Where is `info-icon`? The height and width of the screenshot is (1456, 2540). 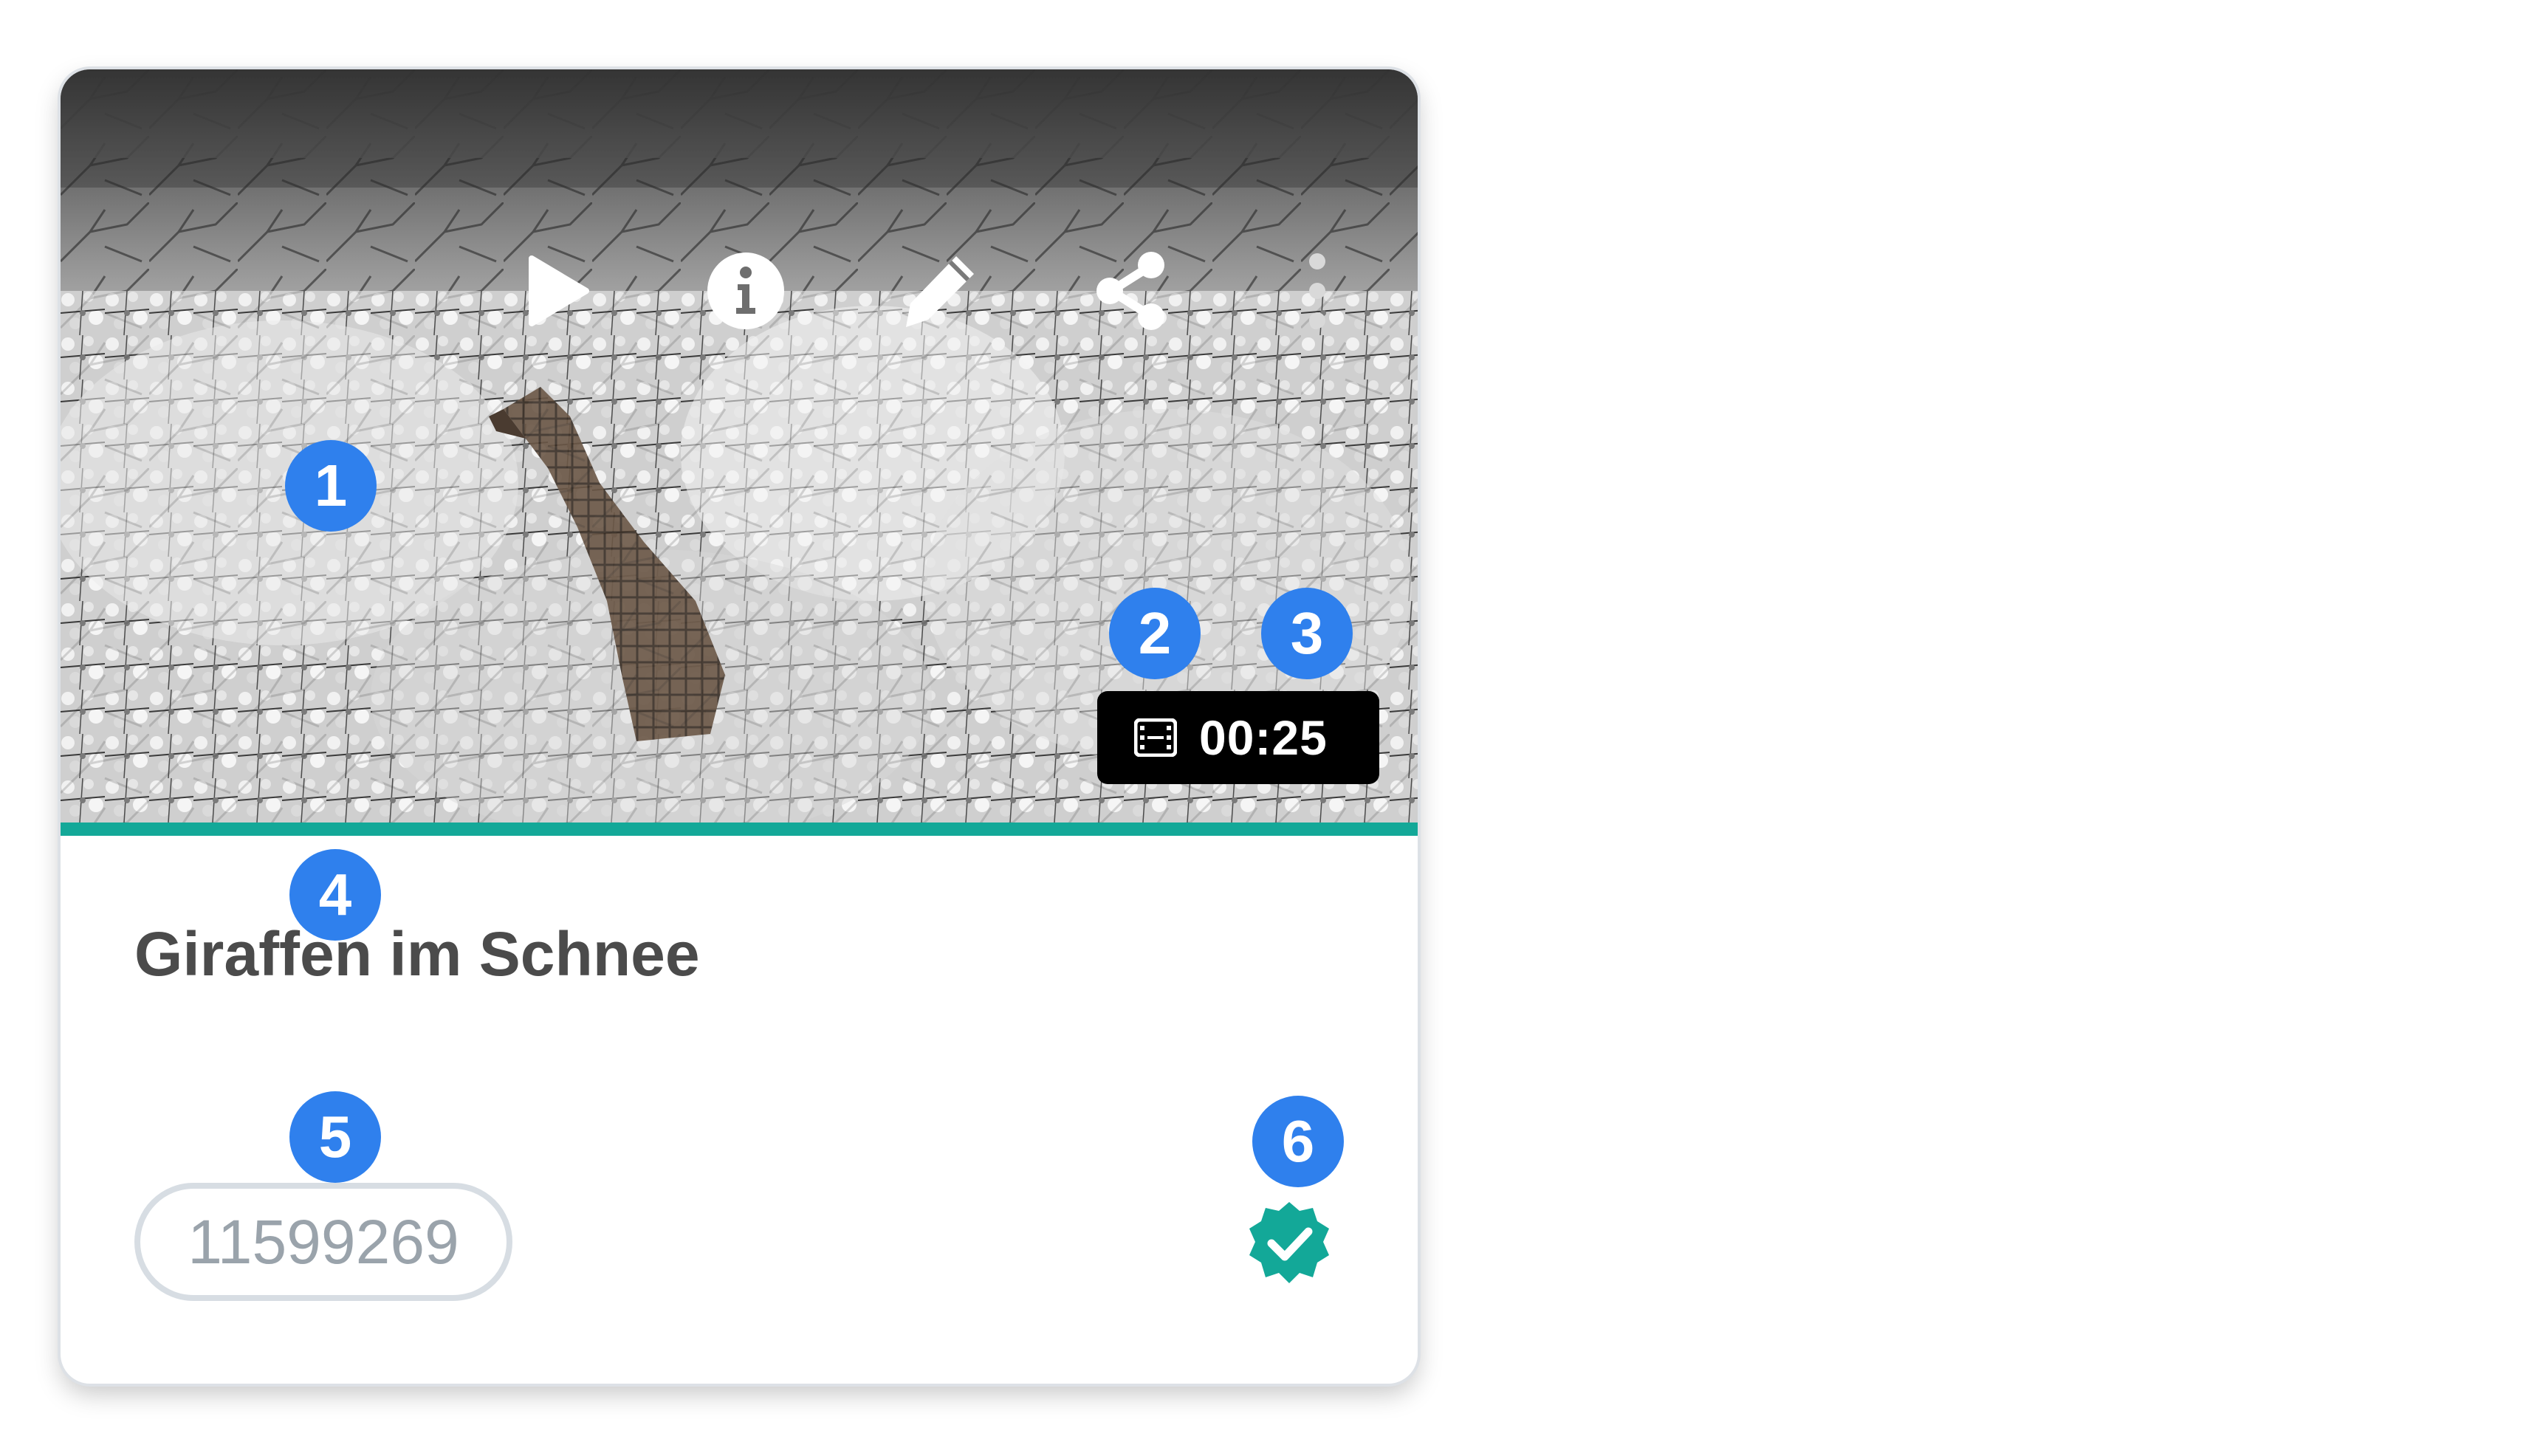 info-icon is located at coordinates (745, 291).